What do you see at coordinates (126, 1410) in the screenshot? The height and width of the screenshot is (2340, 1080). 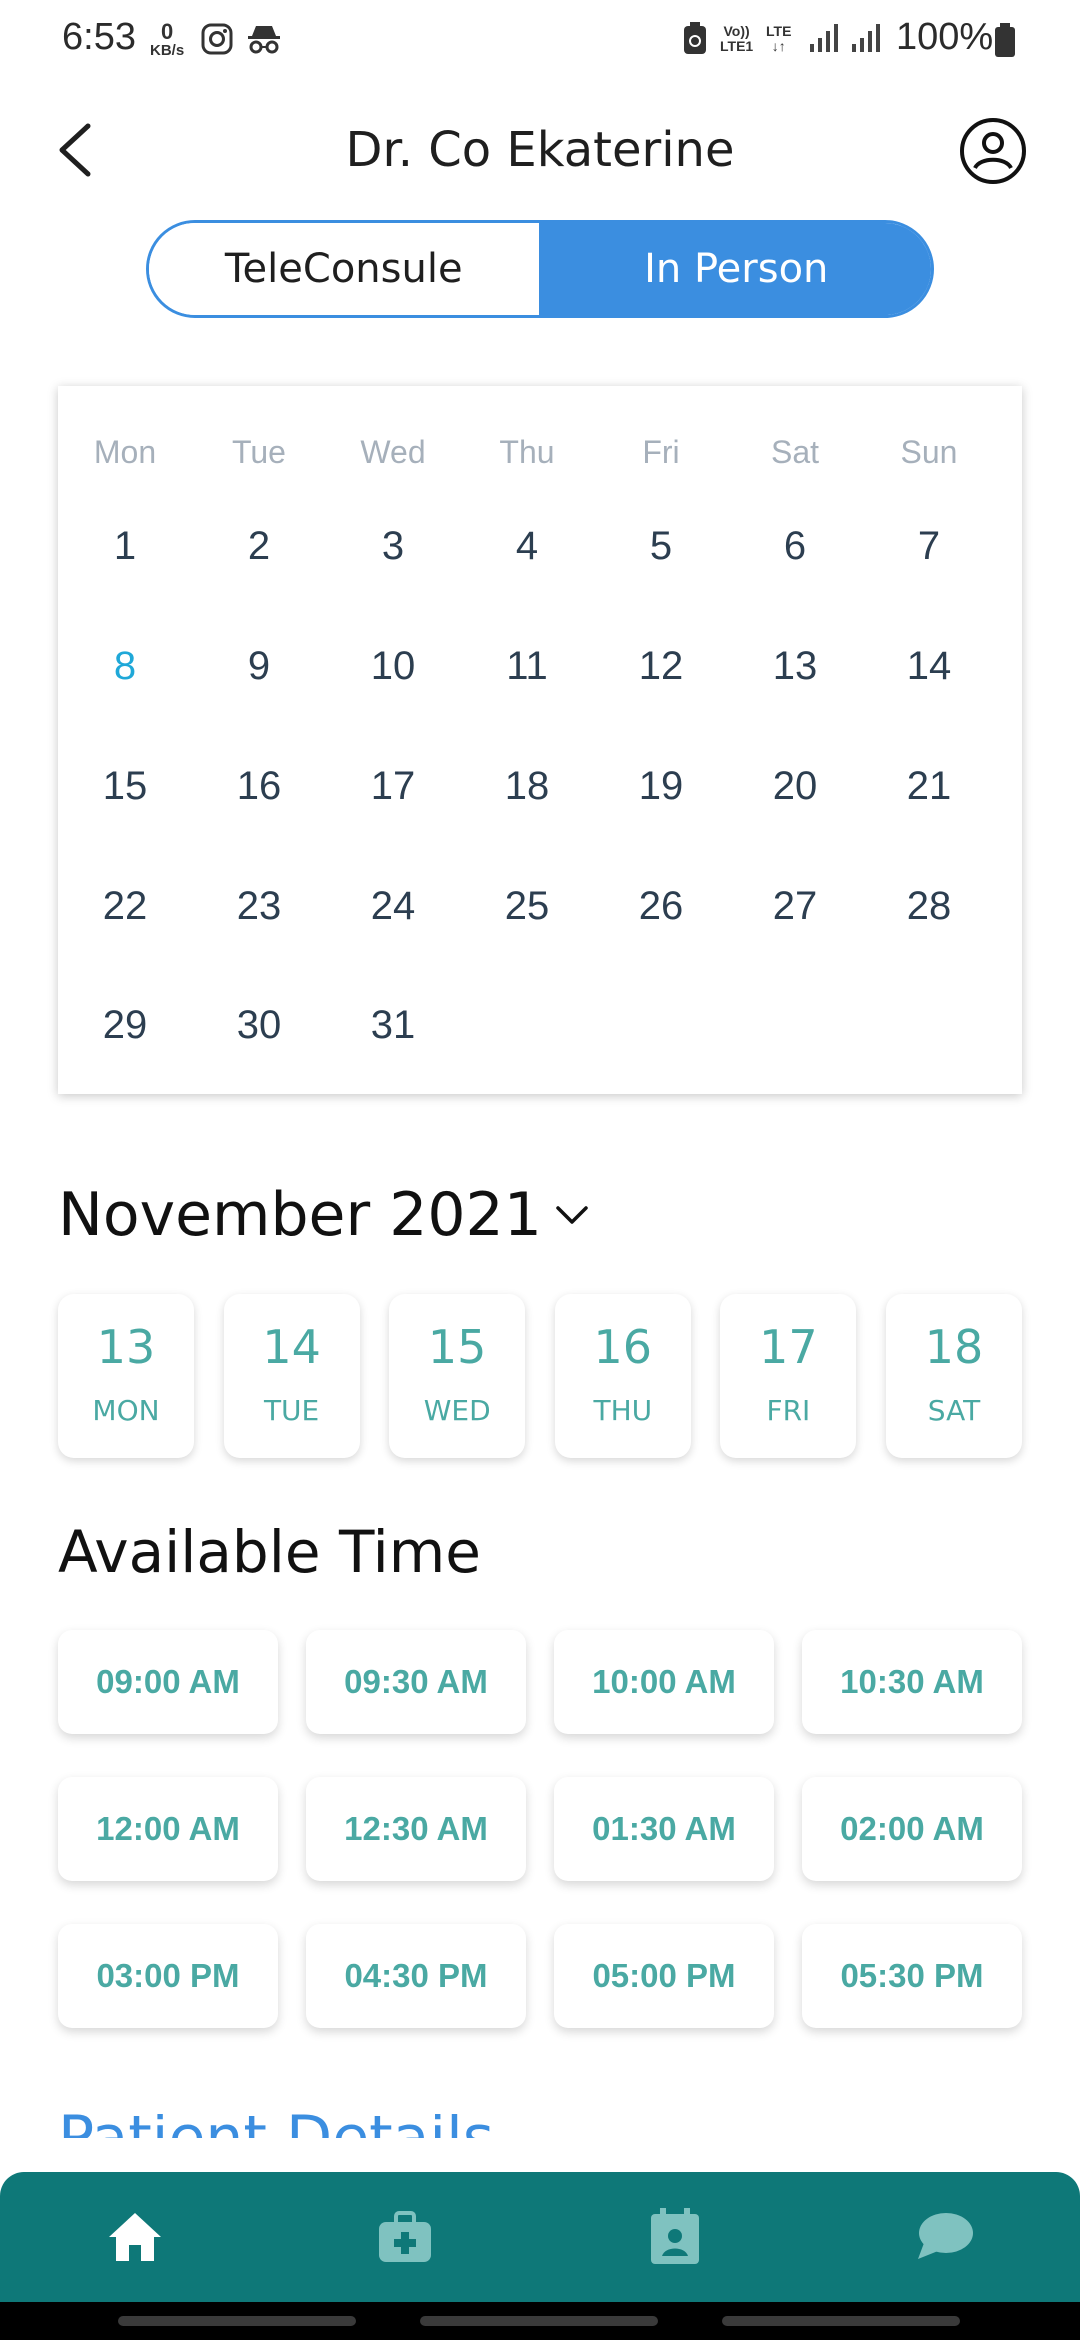 I see `week-day-name: MON` at bounding box center [126, 1410].